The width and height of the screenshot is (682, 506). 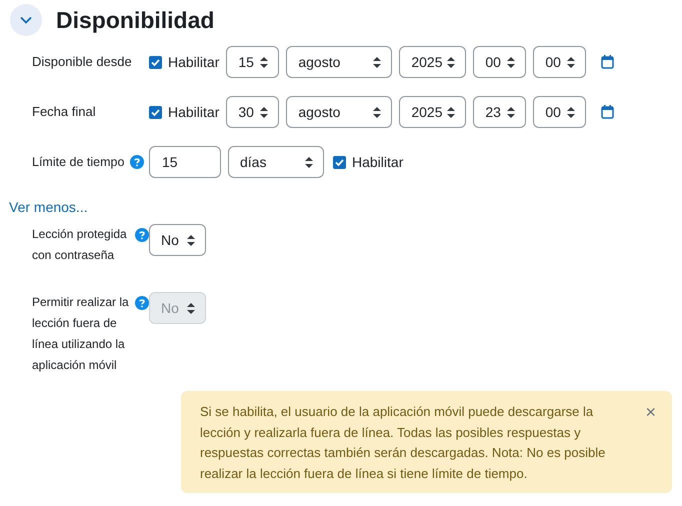 I want to click on section-title: Disponibilidad, so click(x=135, y=20).